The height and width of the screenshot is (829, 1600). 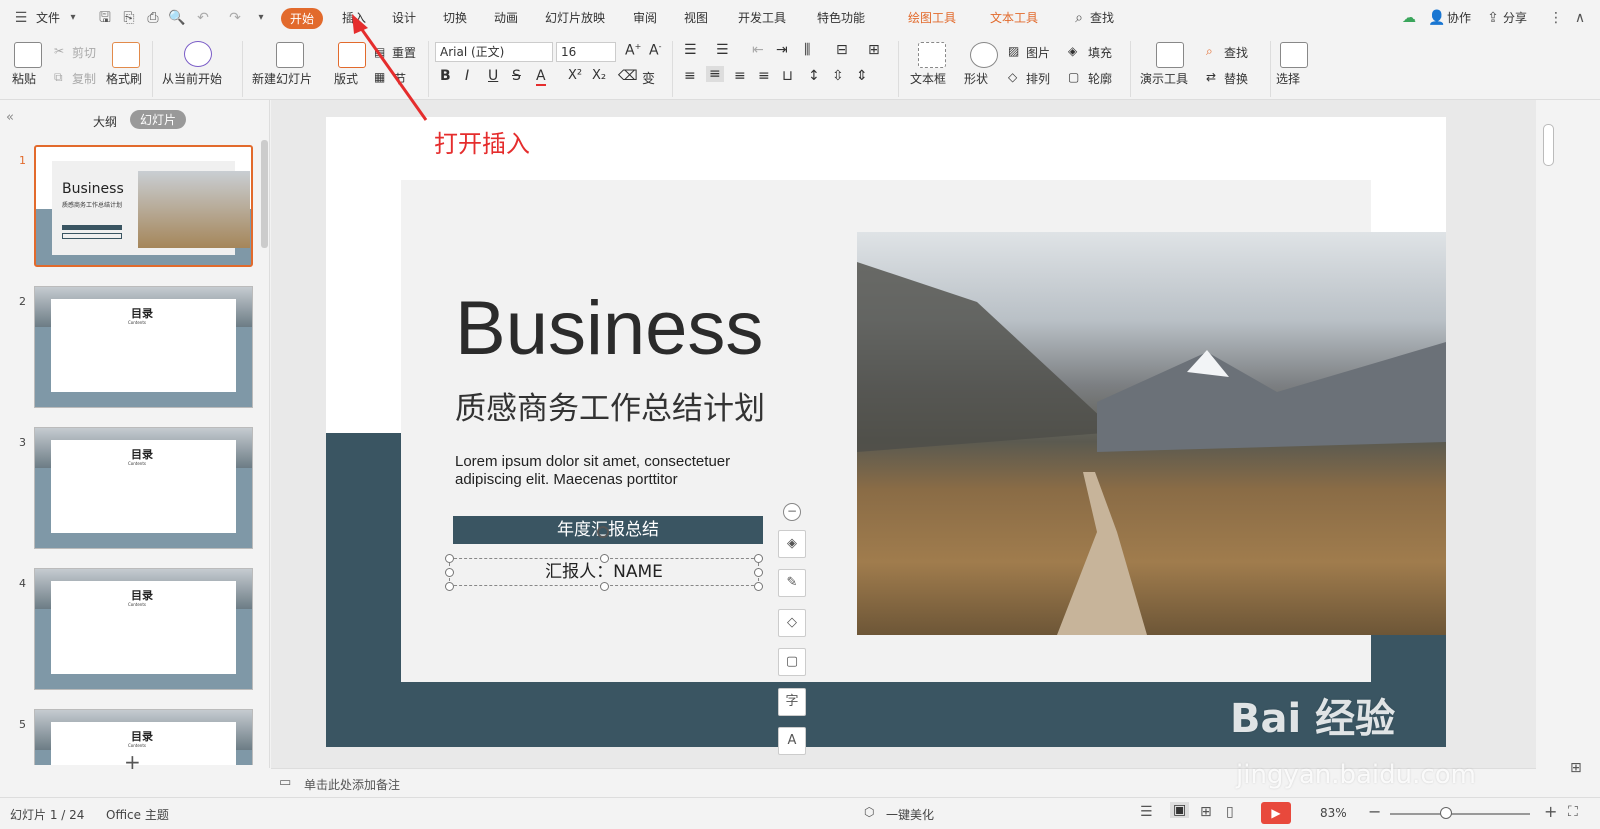 What do you see at coordinates (628, 76) in the screenshot?
I see `clear-format-icon: ⌫` at bounding box center [628, 76].